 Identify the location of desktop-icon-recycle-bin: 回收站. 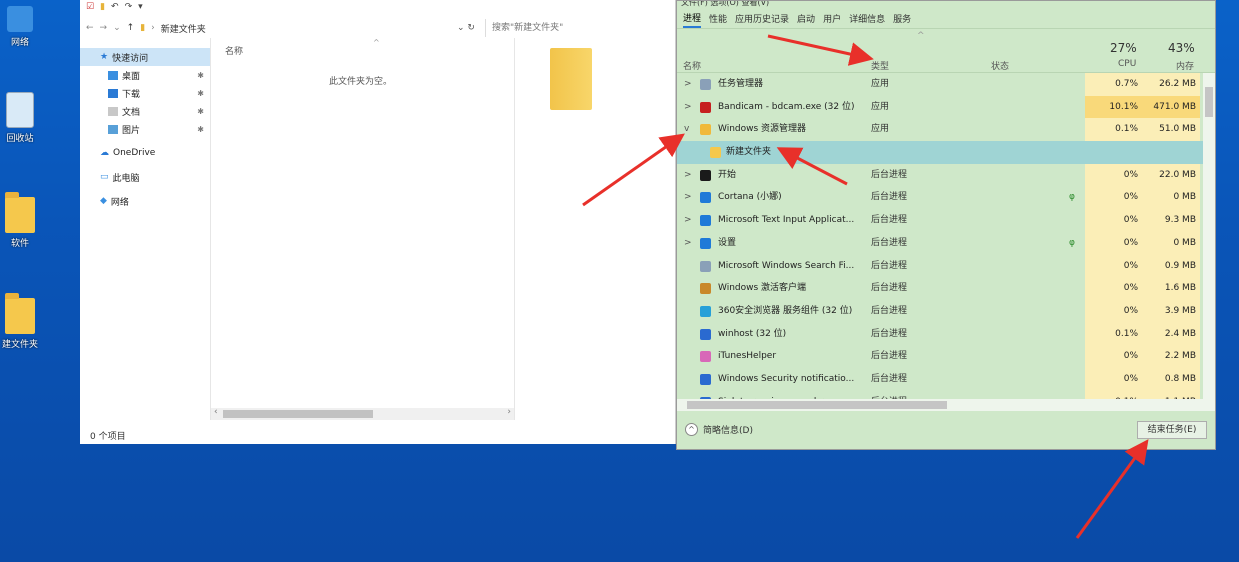
(20, 118).